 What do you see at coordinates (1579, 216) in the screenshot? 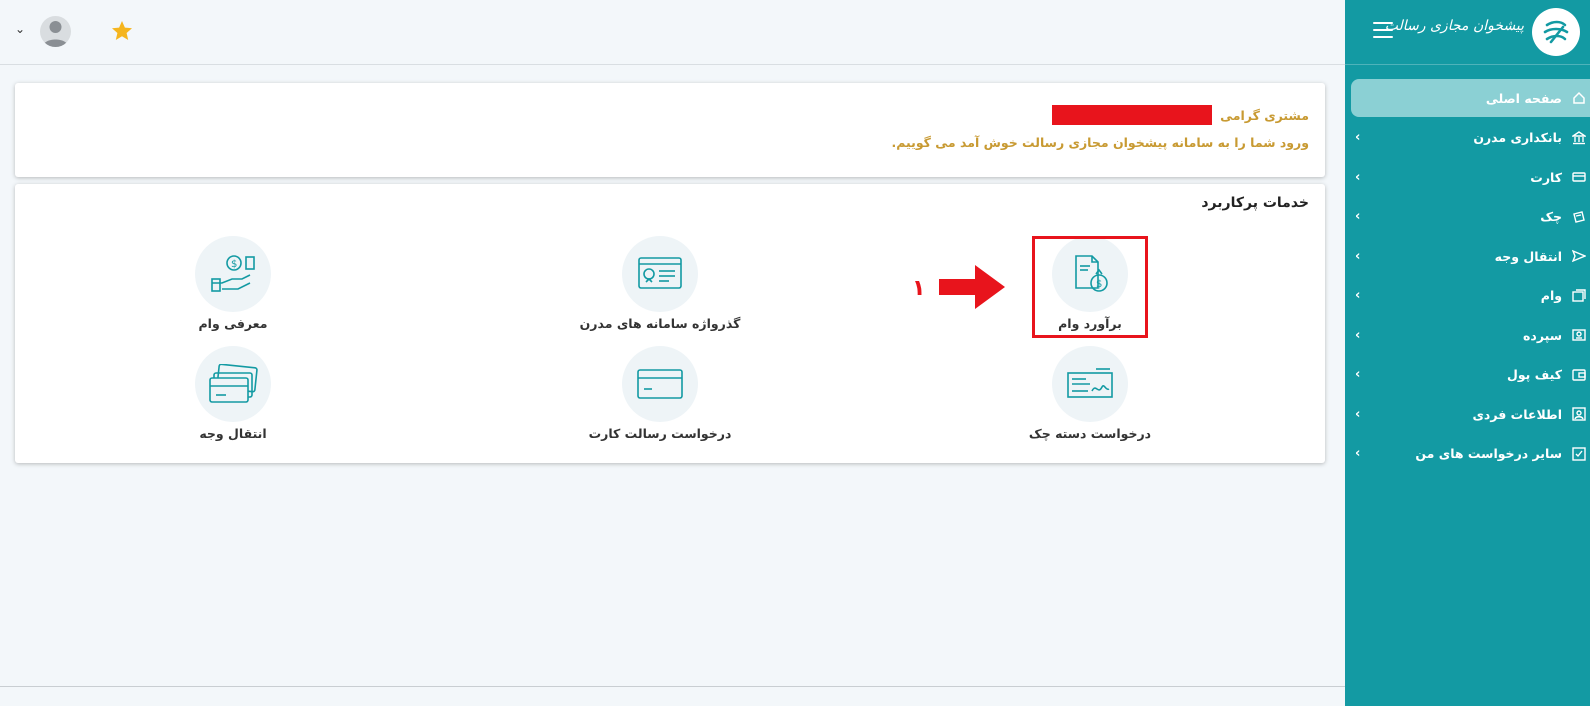
I see `cheque-icon` at bounding box center [1579, 216].